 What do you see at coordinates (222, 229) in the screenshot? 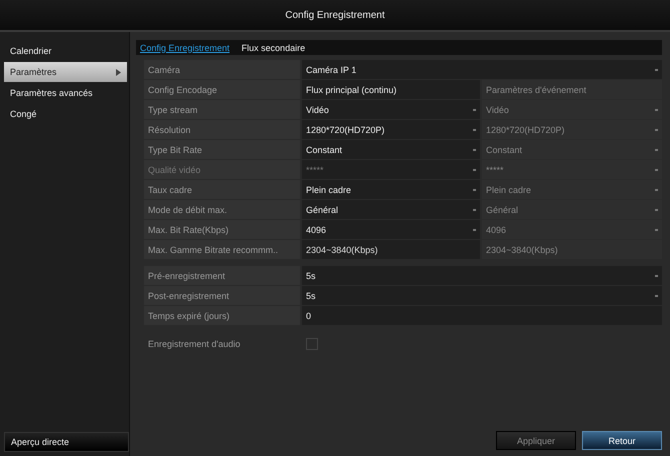
I see `field-label: Max. Bit Rate(Kbps)` at bounding box center [222, 229].